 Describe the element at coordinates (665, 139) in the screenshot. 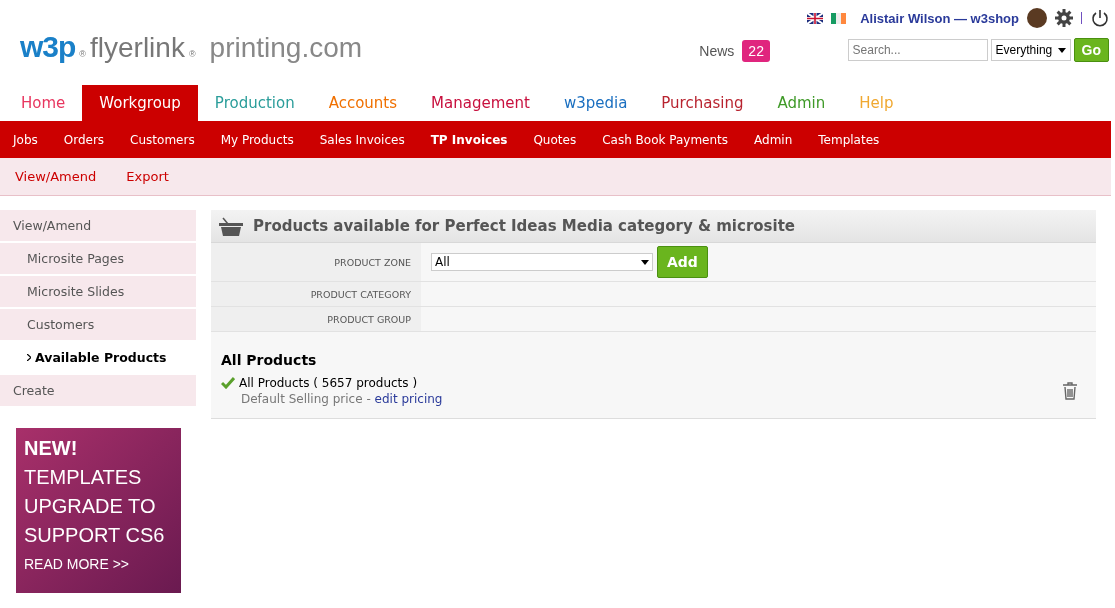

I see `sub-tab: Cash Book Payments` at that location.